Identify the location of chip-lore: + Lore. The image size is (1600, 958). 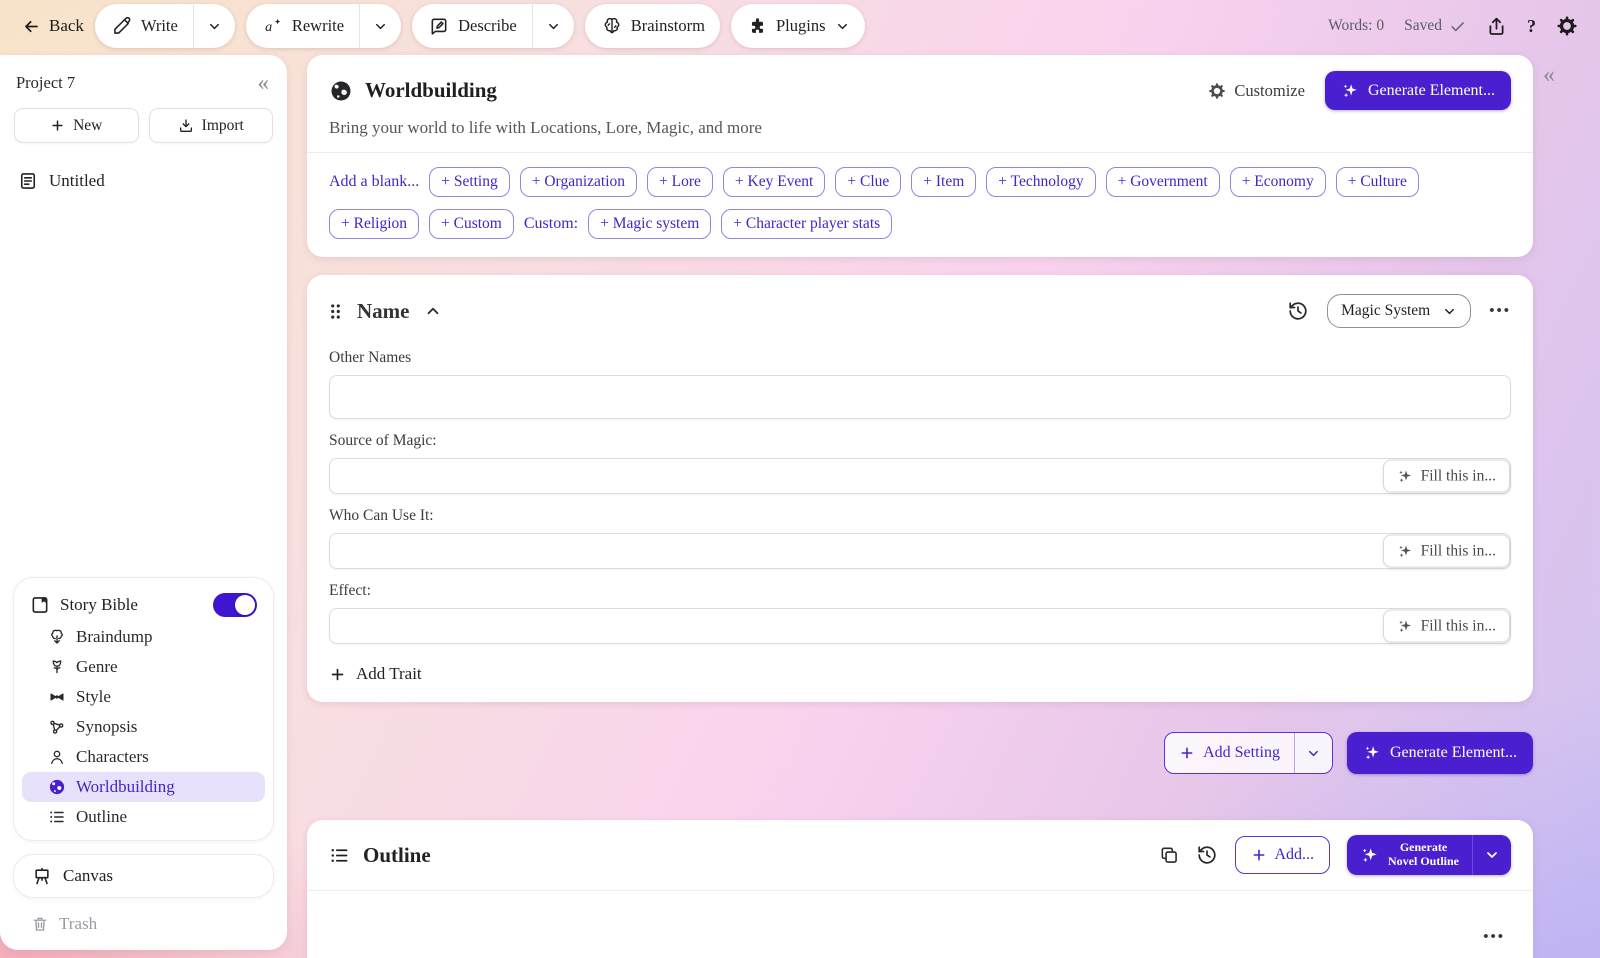
(680, 182).